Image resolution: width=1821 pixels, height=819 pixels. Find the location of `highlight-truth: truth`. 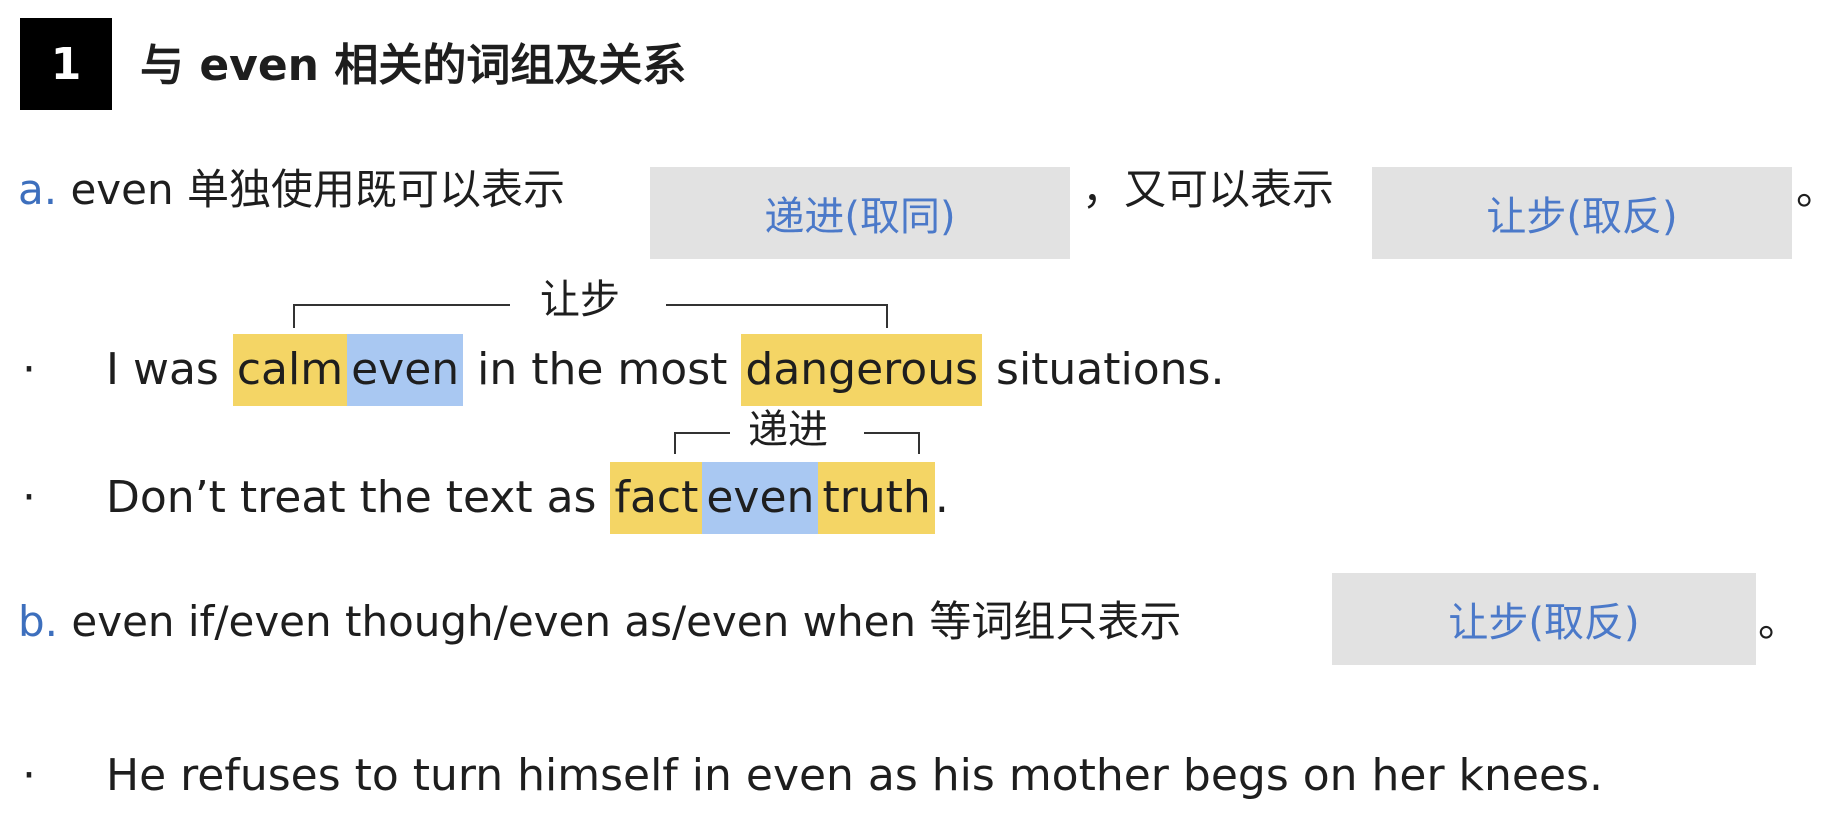

highlight-truth: truth is located at coordinates (876, 498).